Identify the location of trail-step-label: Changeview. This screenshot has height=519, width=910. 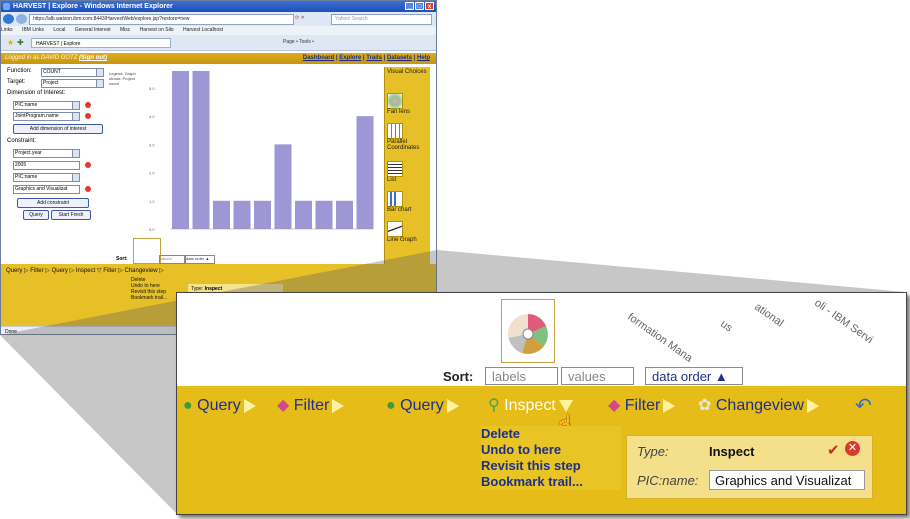
(759, 405).